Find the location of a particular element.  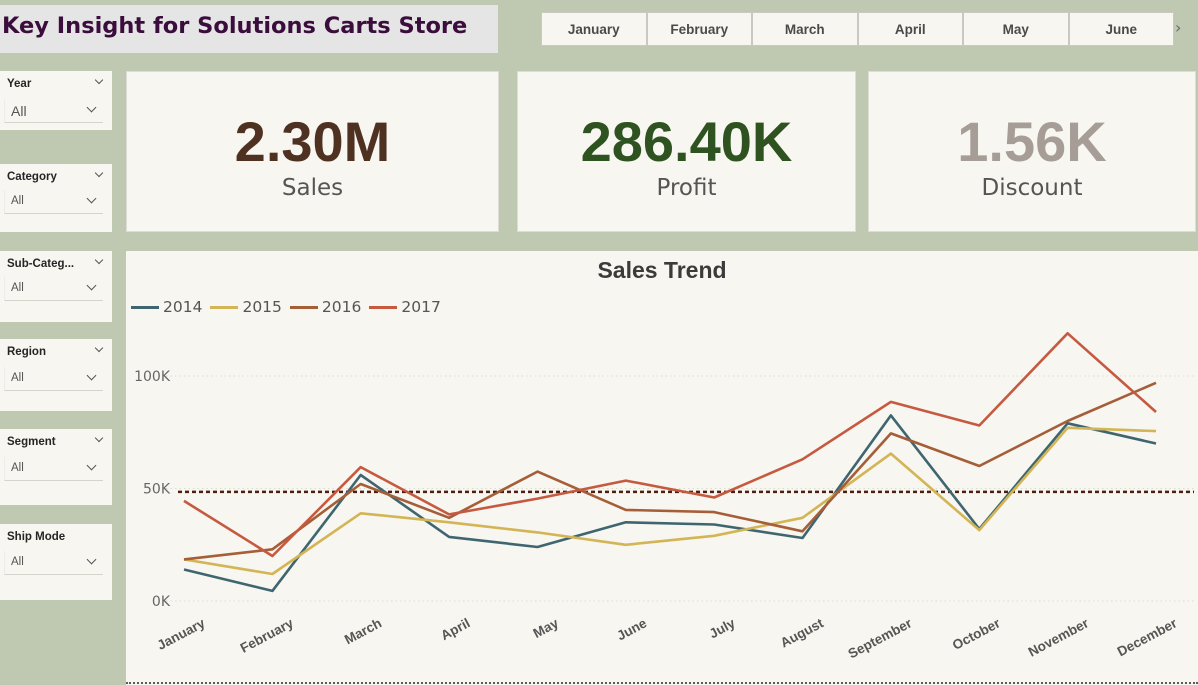

slicer-segment-value: All is located at coordinates (17, 468).